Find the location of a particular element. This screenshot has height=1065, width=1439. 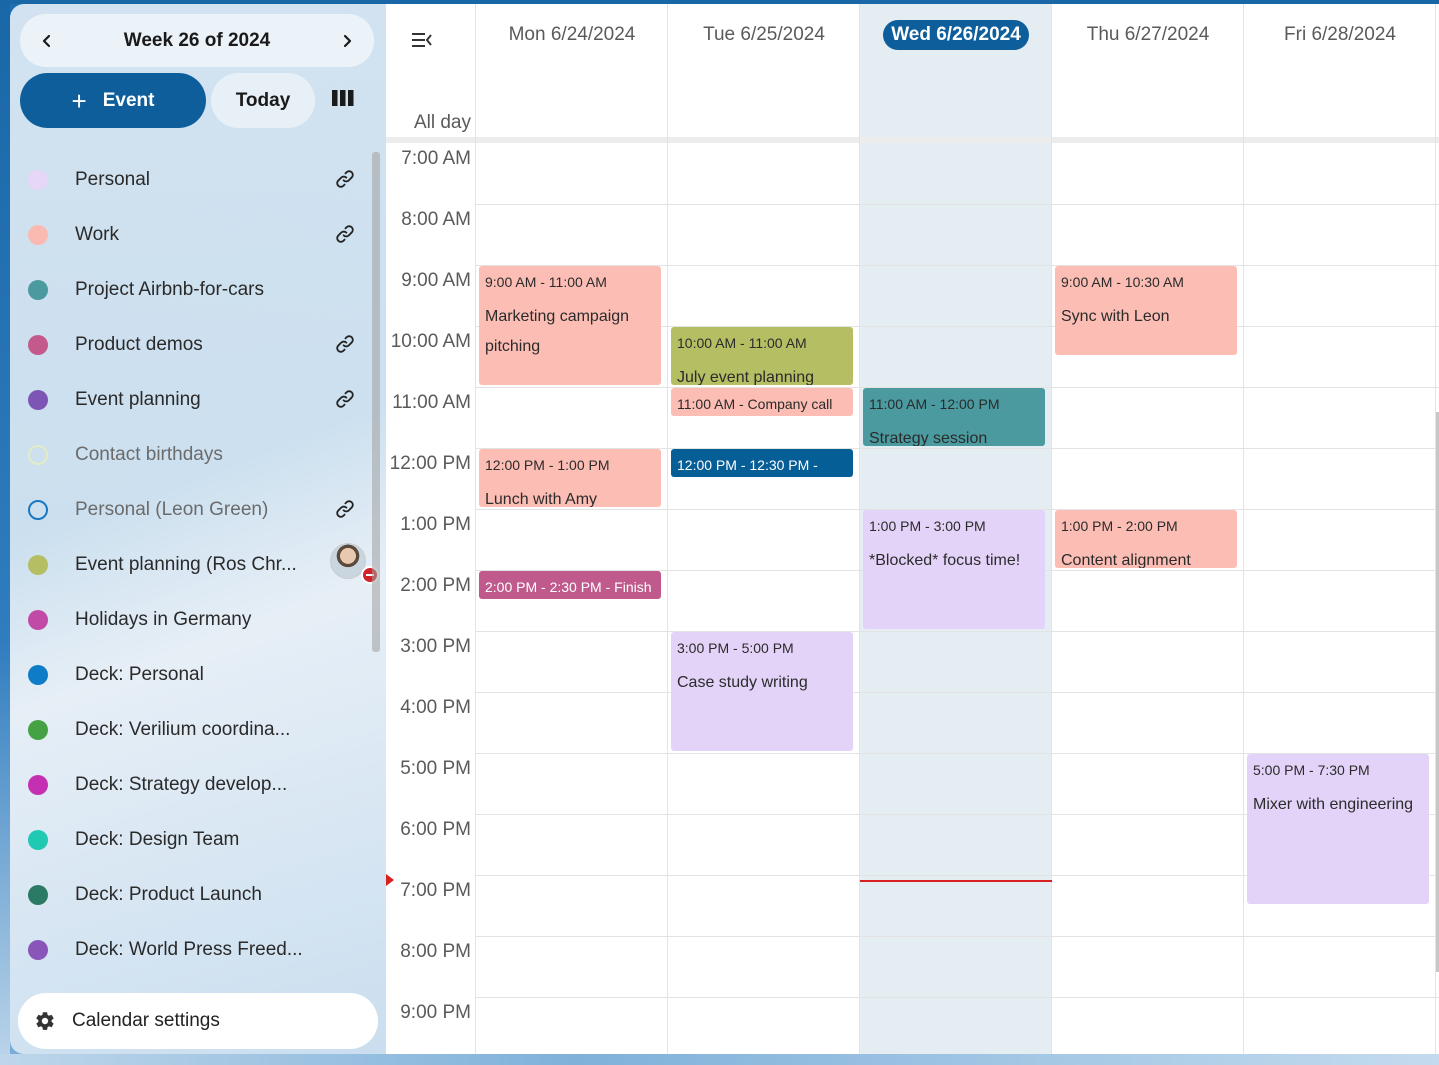

toggle-sidebar-button is located at coordinates (423, 42).